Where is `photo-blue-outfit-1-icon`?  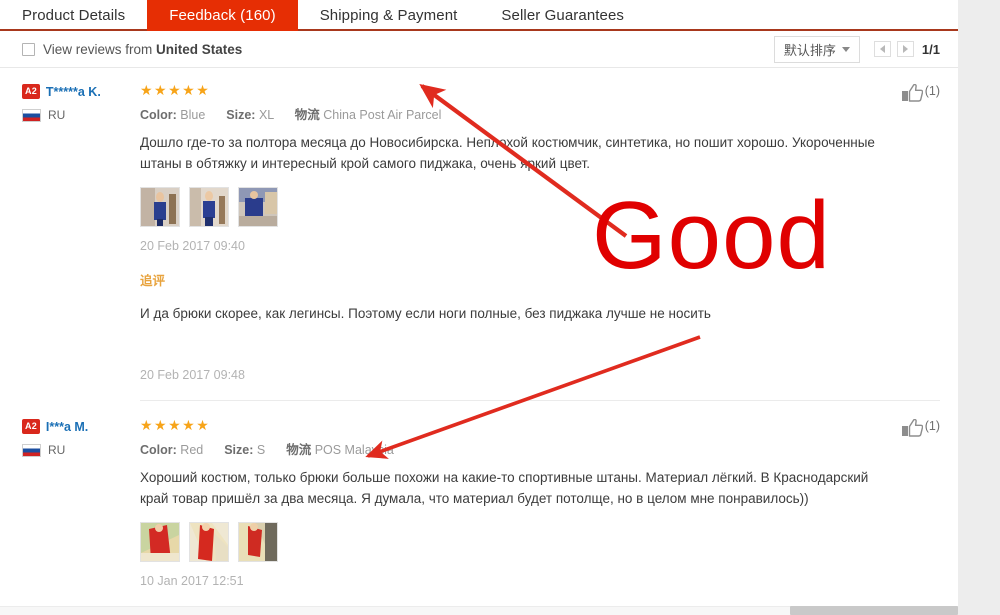 photo-blue-outfit-1-icon is located at coordinates (160, 207).